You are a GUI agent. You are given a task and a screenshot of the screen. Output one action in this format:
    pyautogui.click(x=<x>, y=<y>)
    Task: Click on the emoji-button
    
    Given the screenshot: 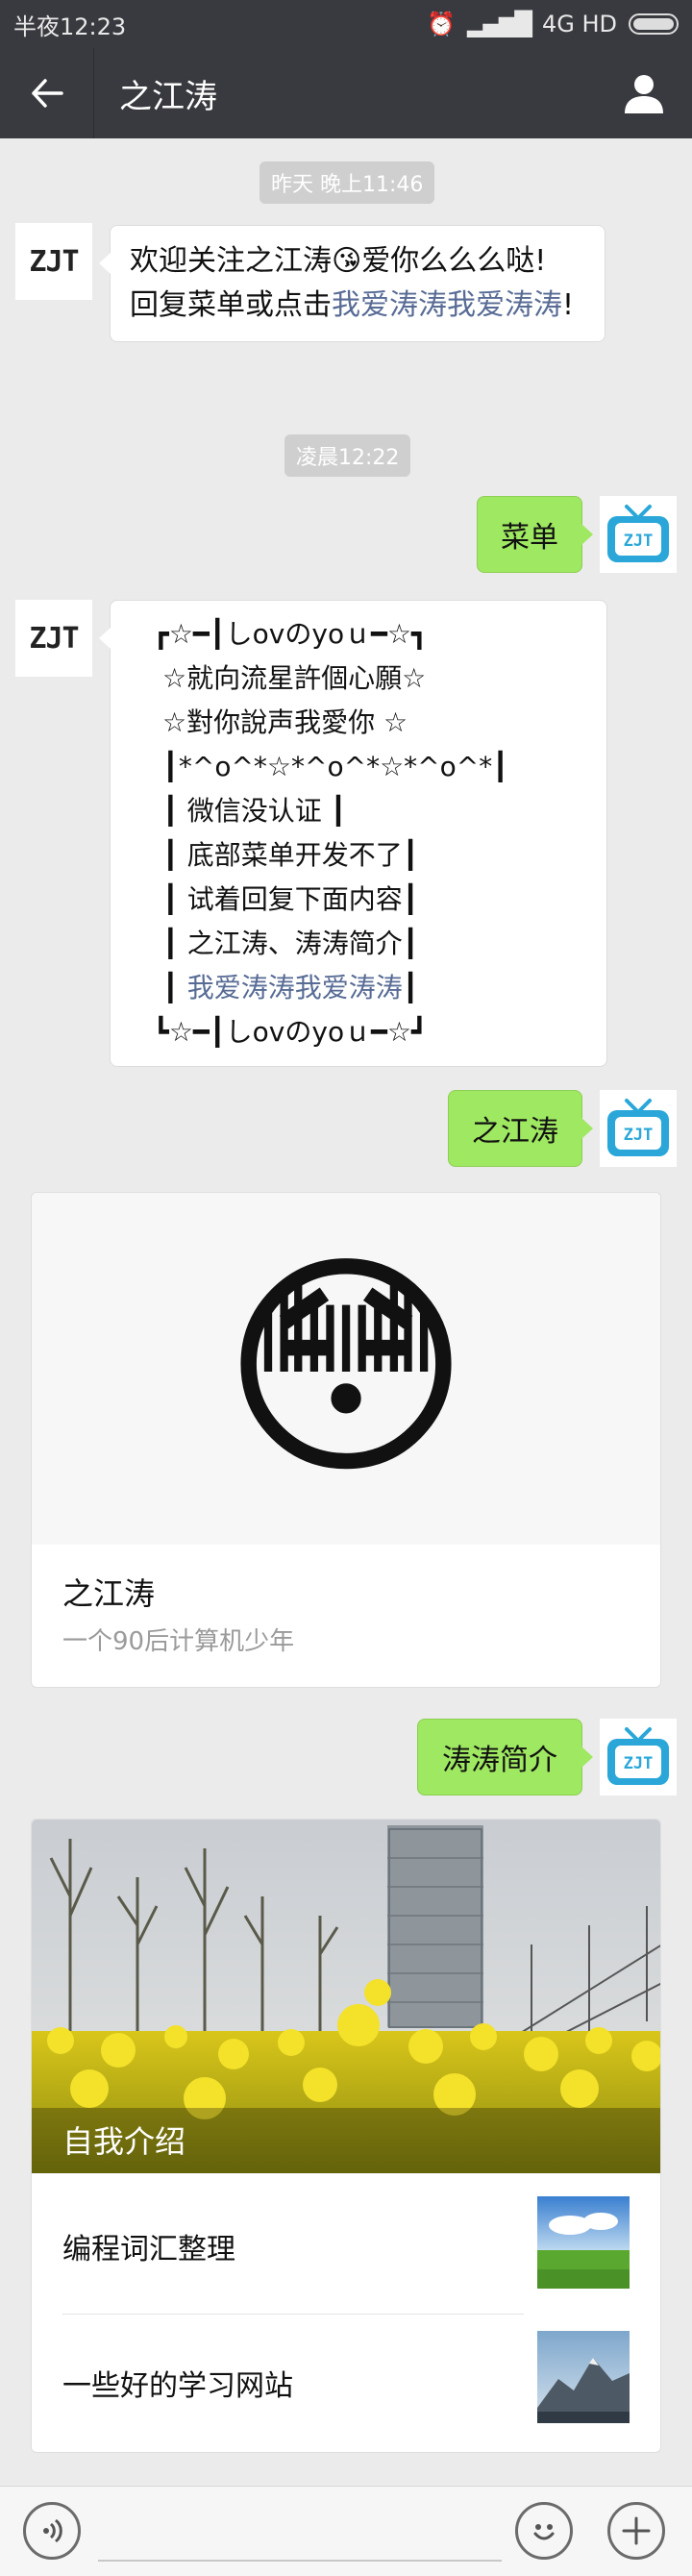 What is the action you would take?
    pyautogui.click(x=544, y=2531)
    